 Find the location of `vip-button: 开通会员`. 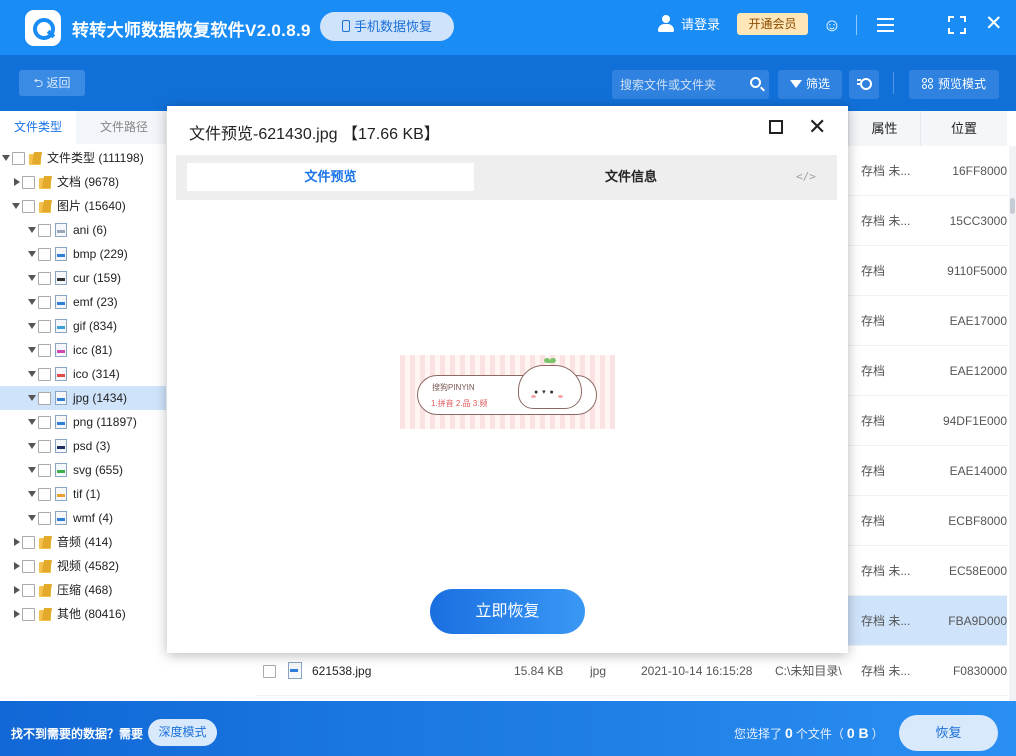

vip-button: 开通会员 is located at coordinates (772, 24).